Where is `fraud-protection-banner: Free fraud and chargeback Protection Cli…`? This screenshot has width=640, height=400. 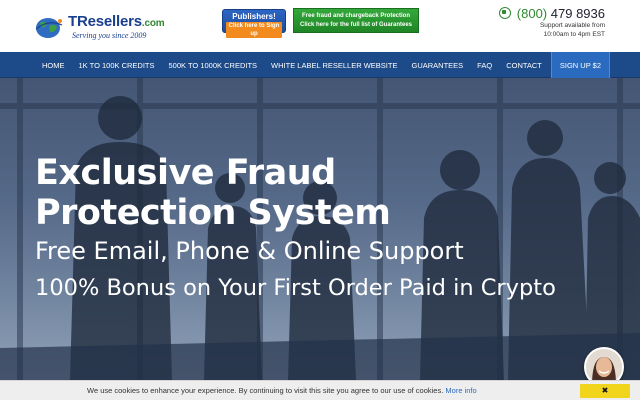
fraud-protection-banner: Free fraud and chargeback Protection Cli… is located at coordinates (356, 20).